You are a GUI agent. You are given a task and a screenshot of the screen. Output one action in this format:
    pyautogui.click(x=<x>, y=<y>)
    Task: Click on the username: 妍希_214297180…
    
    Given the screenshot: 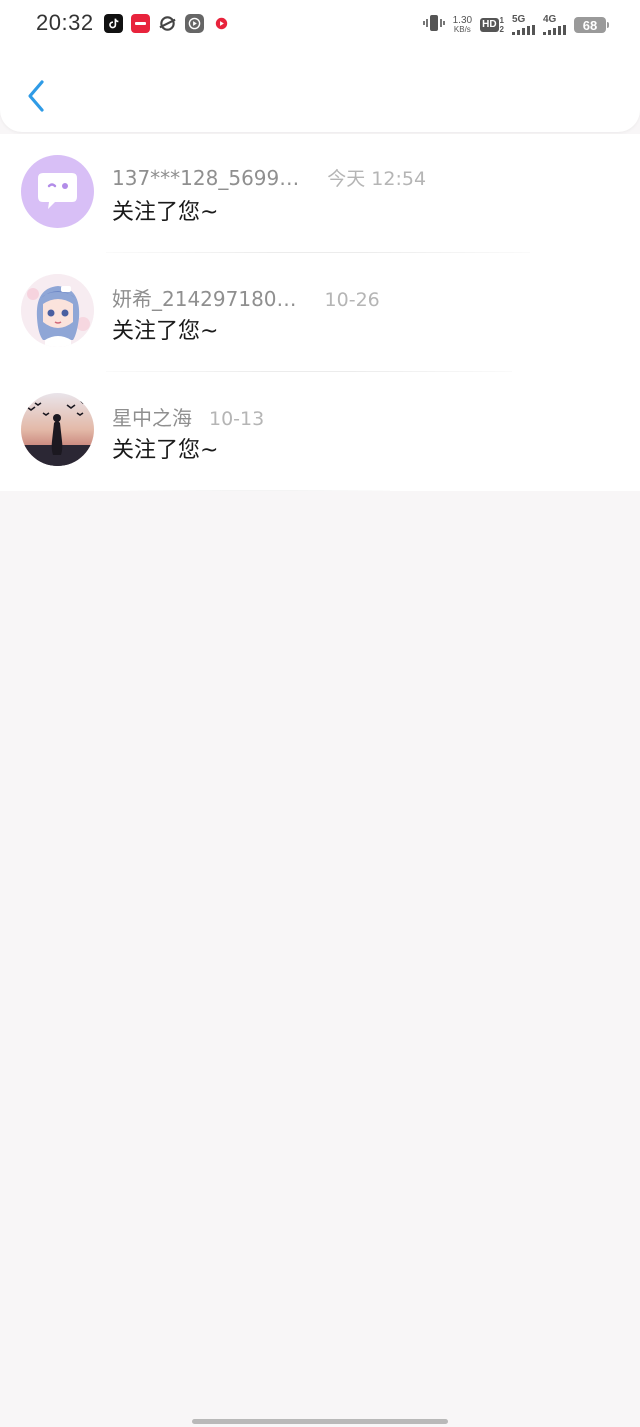 What is the action you would take?
    pyautogui.click(x=204, y=297)
    